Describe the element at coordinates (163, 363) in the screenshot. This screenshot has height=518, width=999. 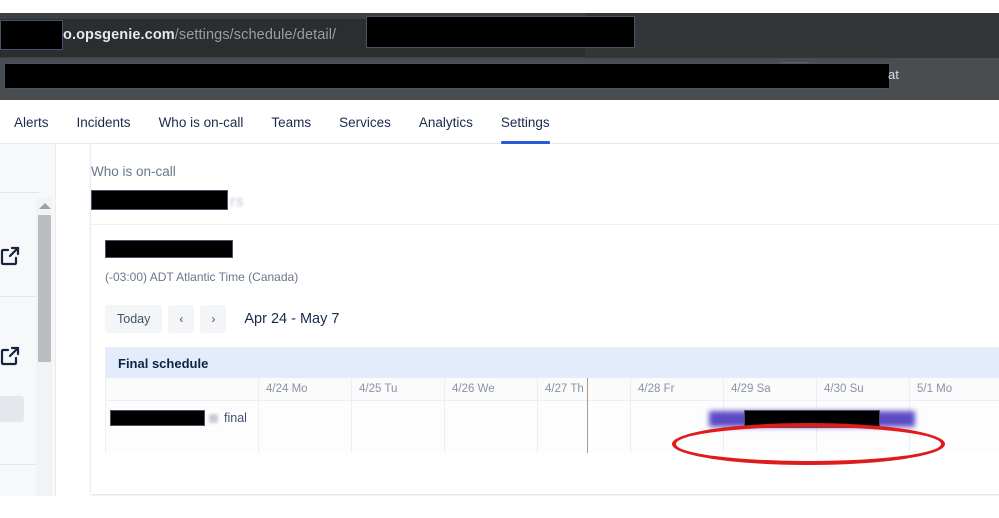
I see `final-schedule-title: Final schedule` at that location.